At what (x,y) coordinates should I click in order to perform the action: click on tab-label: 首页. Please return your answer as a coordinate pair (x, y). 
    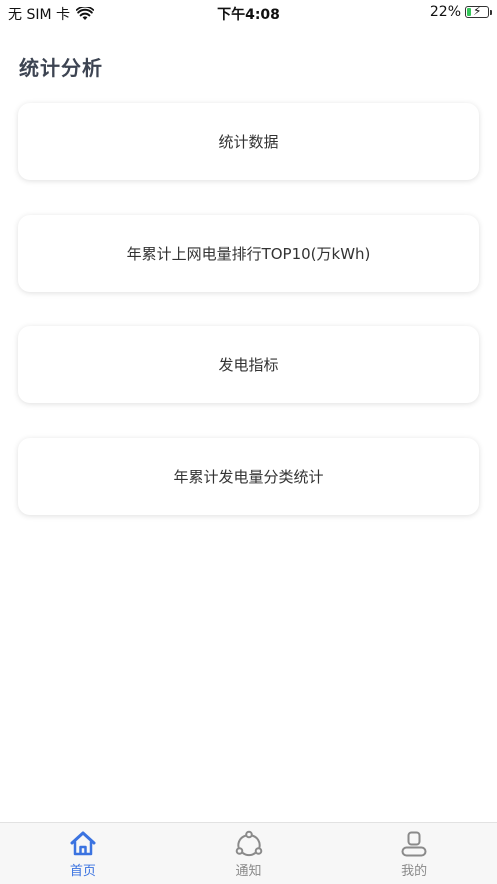
    Looking at the image, I should click on (82, 871).